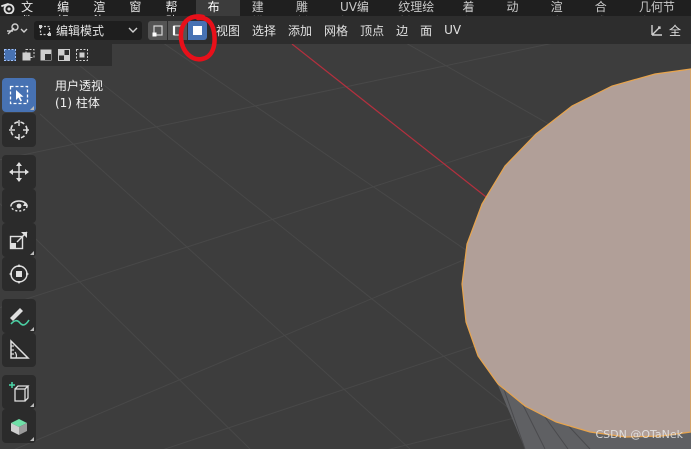 This screenshot has width=691, height=449. Describe the element at coordinates (33, 14) in the screenshot. I see `menu-file: 文件` at that location.